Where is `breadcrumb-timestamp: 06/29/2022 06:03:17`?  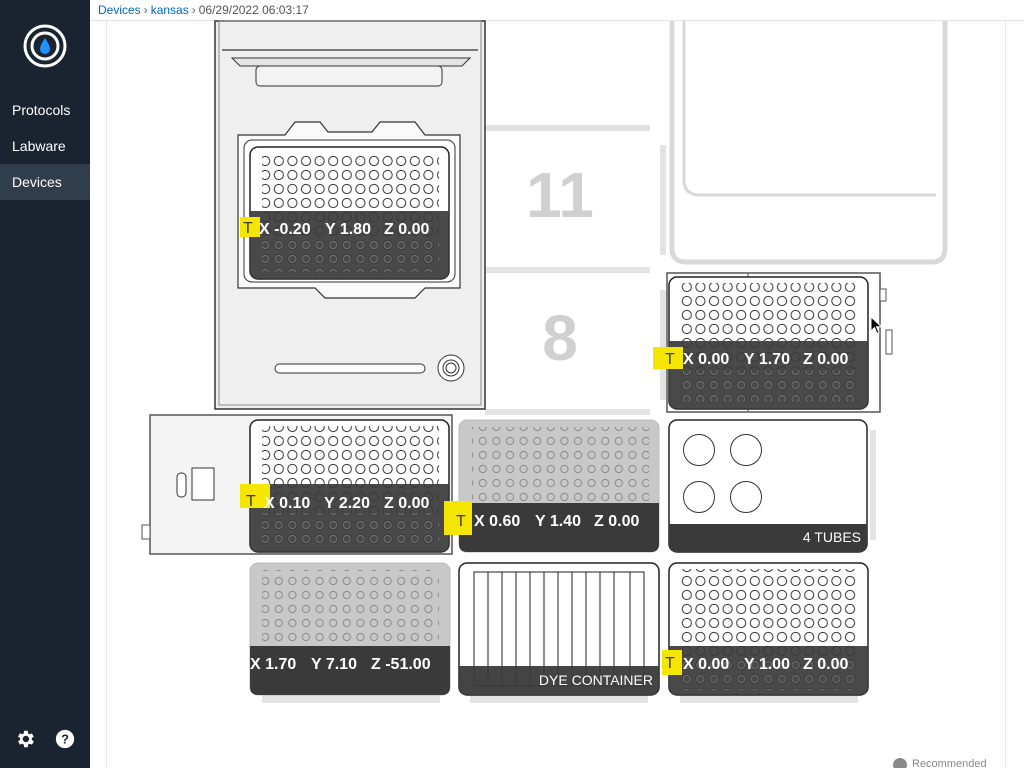 breadcrumb-timestamp: 06/29/2022 06:03:17 is located at coordinates (253, 10).